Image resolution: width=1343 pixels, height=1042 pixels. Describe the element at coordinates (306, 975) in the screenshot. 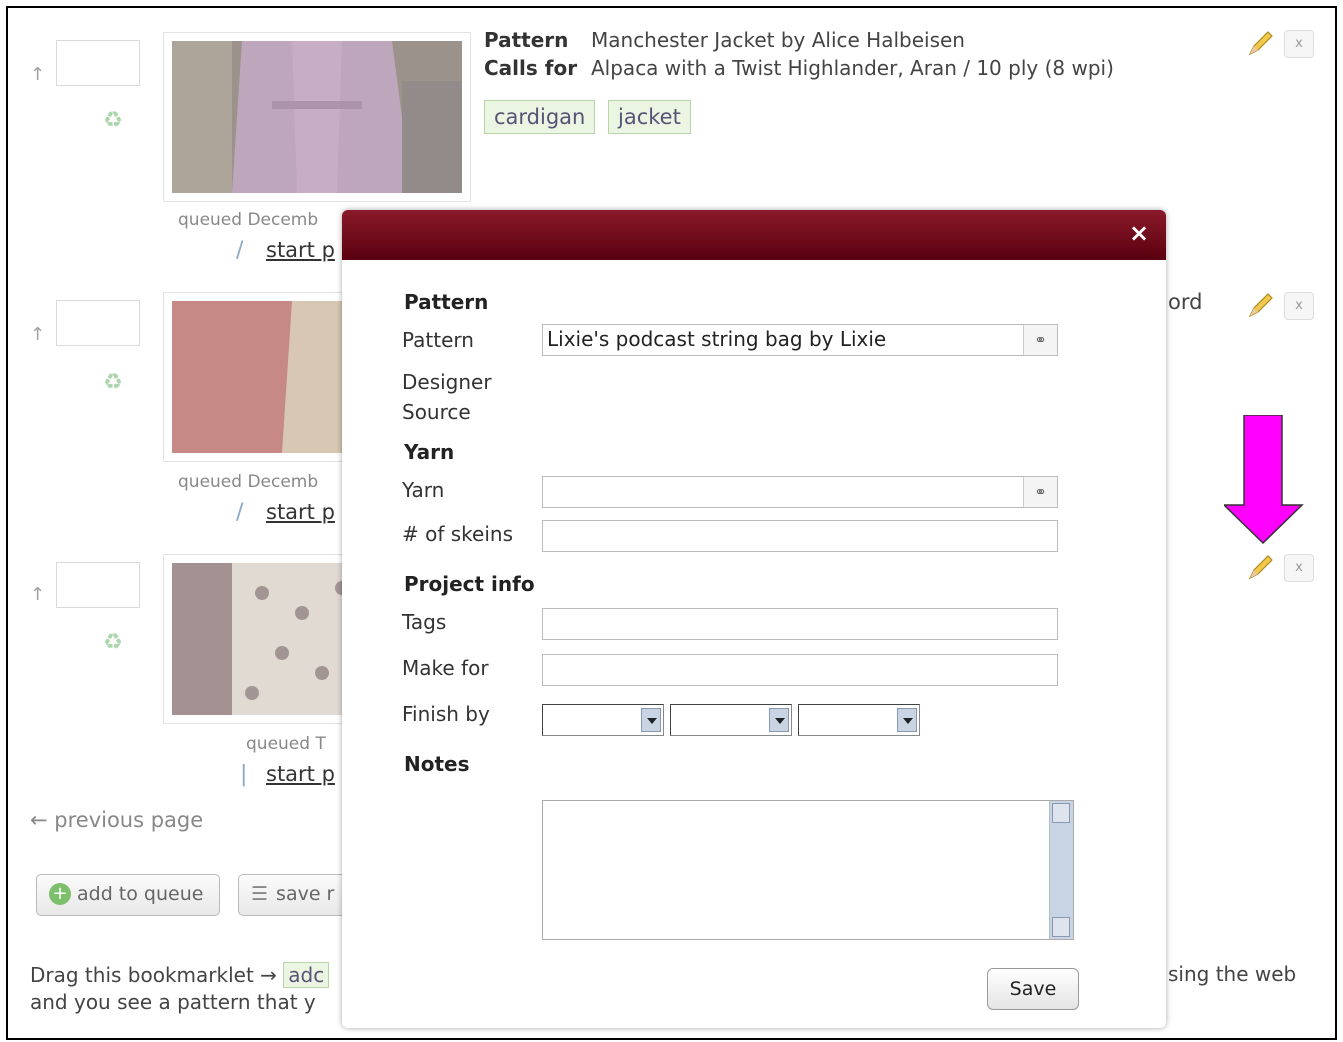

I see `bookmarklet-link: adc` at that location.